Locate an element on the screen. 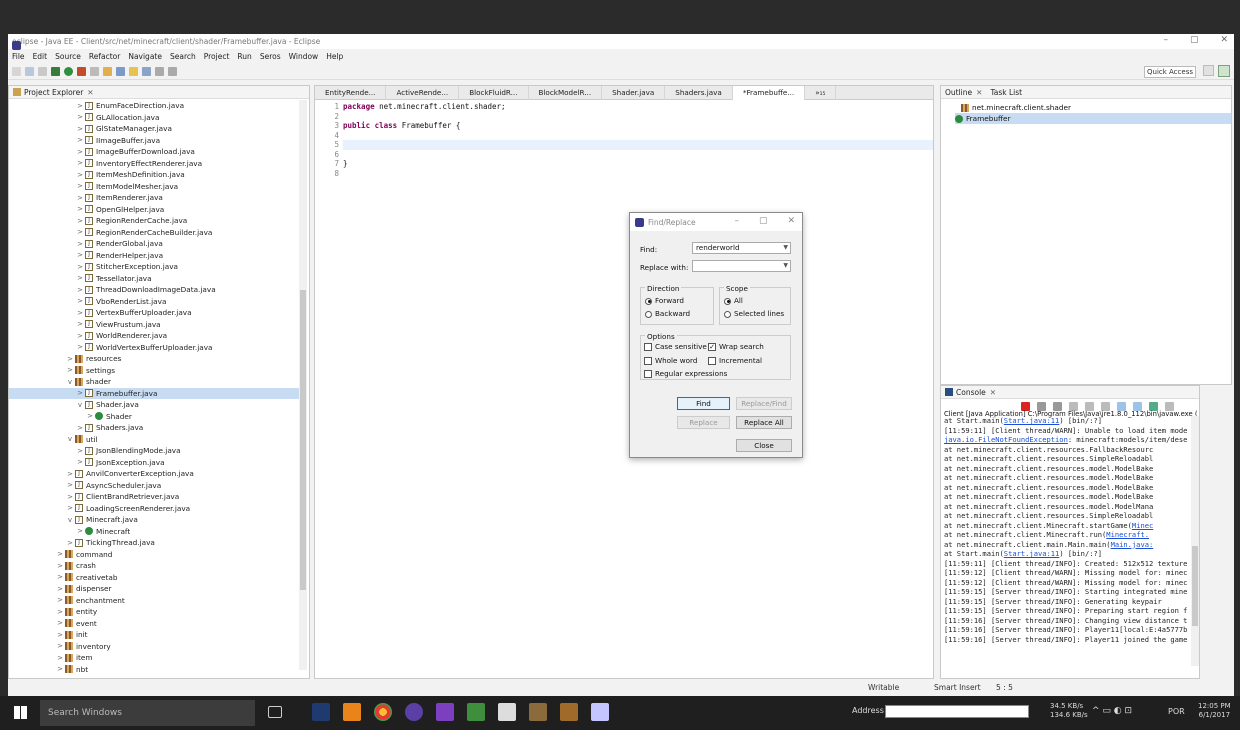  run-icon is located at coordinates (68, 71).